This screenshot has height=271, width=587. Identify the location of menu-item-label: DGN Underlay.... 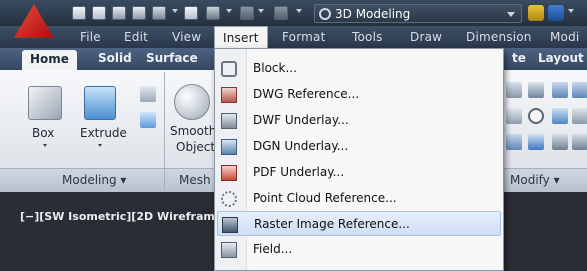
(301, 146).